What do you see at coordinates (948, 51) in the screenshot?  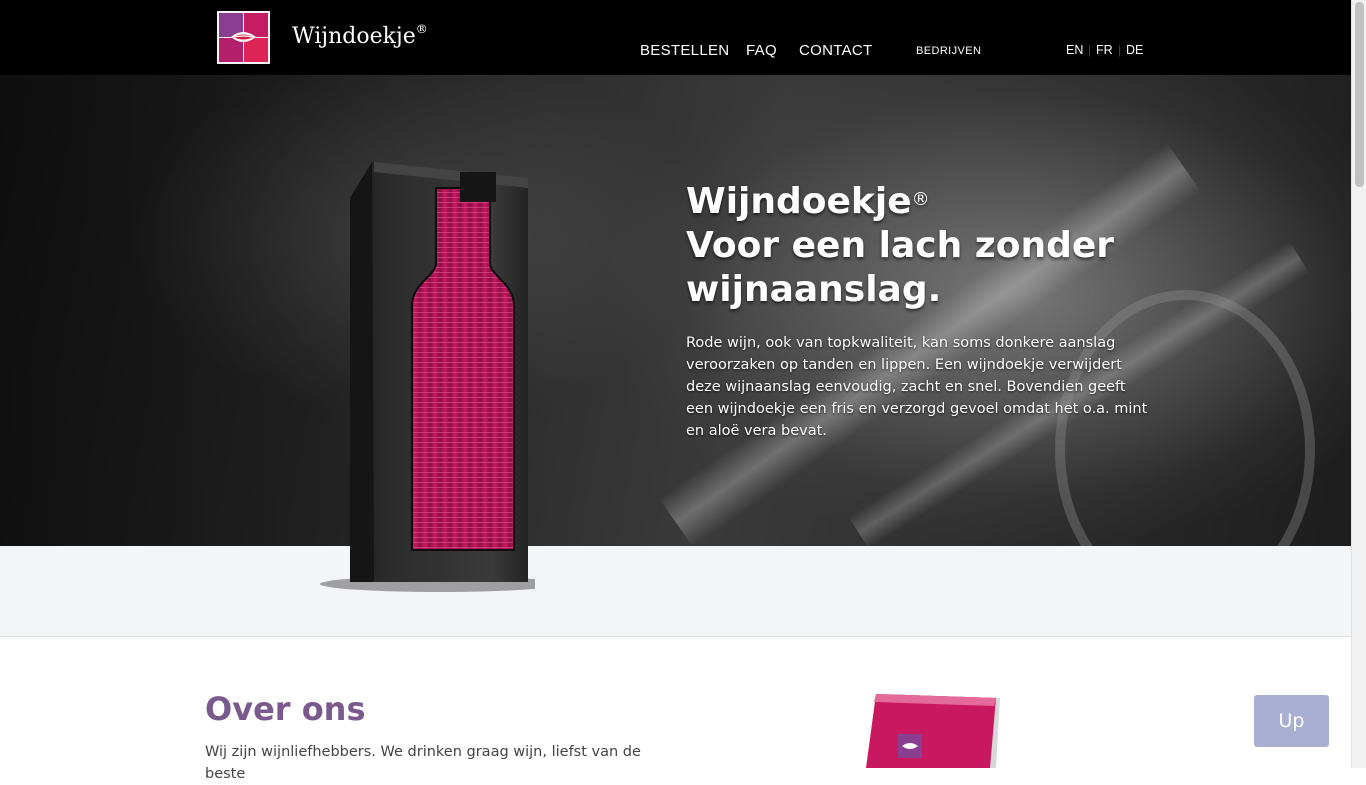 I see `nav-bedrijven: BEDRIJVEN` at bounding box center [948, 51].